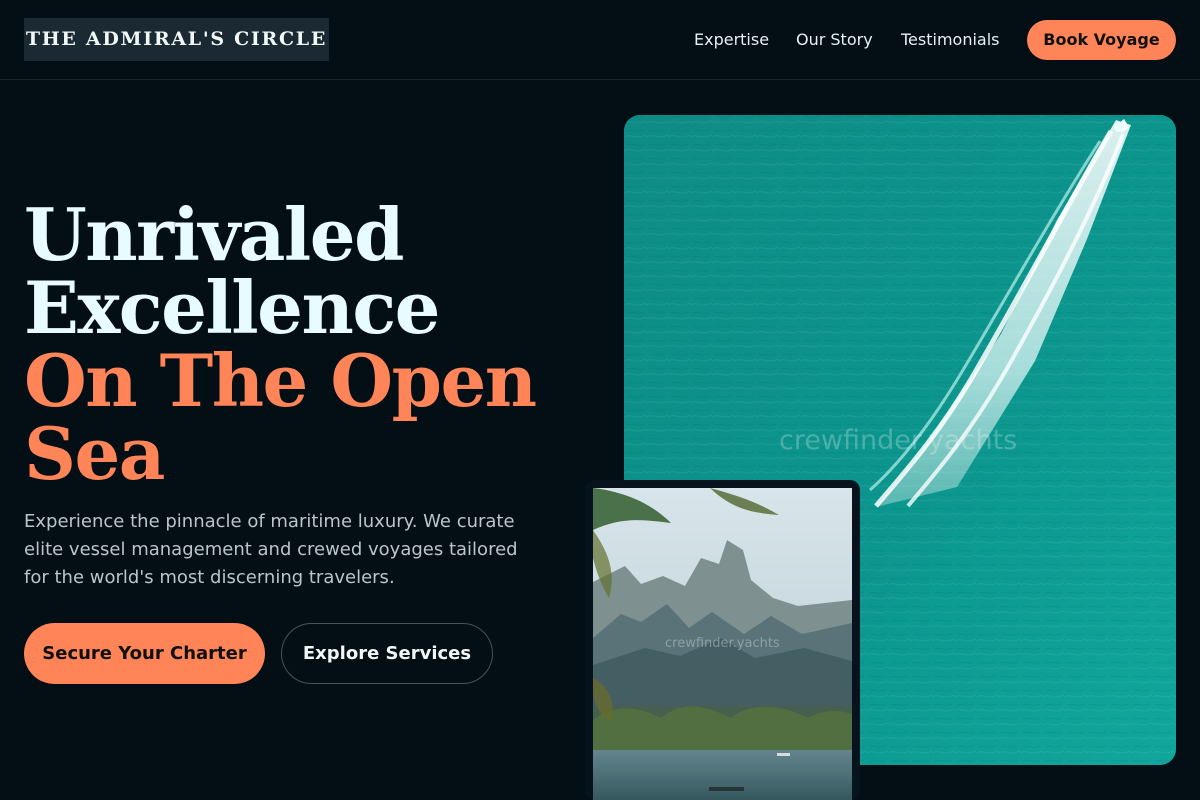  Describe the element at coordinates (94, 453) in the screenshot. I see `hero-accent-line-2: Sea` at that location.